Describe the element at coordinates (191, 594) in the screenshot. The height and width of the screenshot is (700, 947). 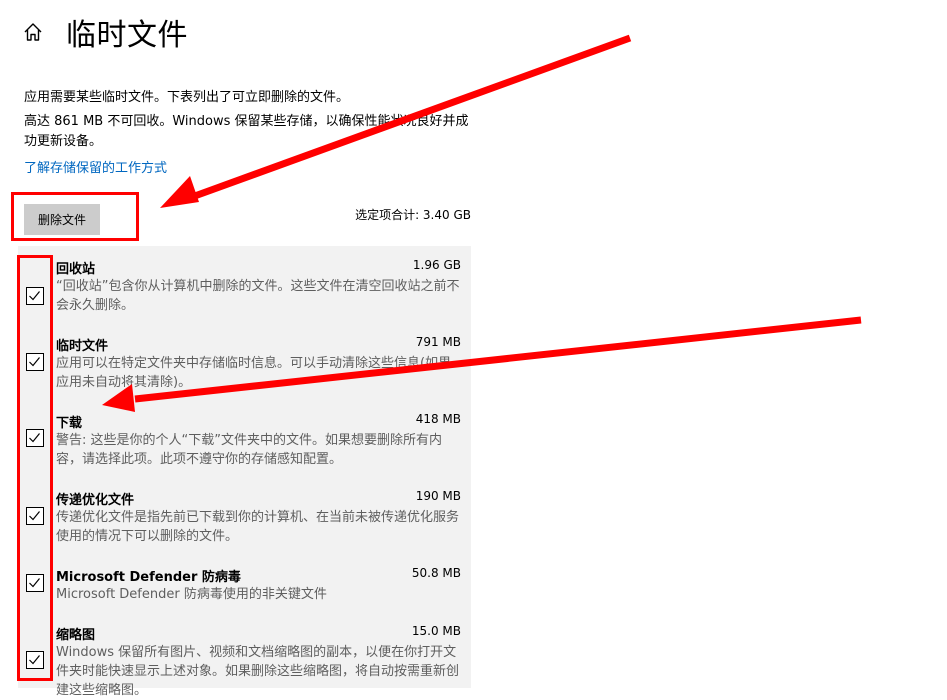
I see `item-description: Microsoft Defender 防病毒使用的非关键文件` at that location.